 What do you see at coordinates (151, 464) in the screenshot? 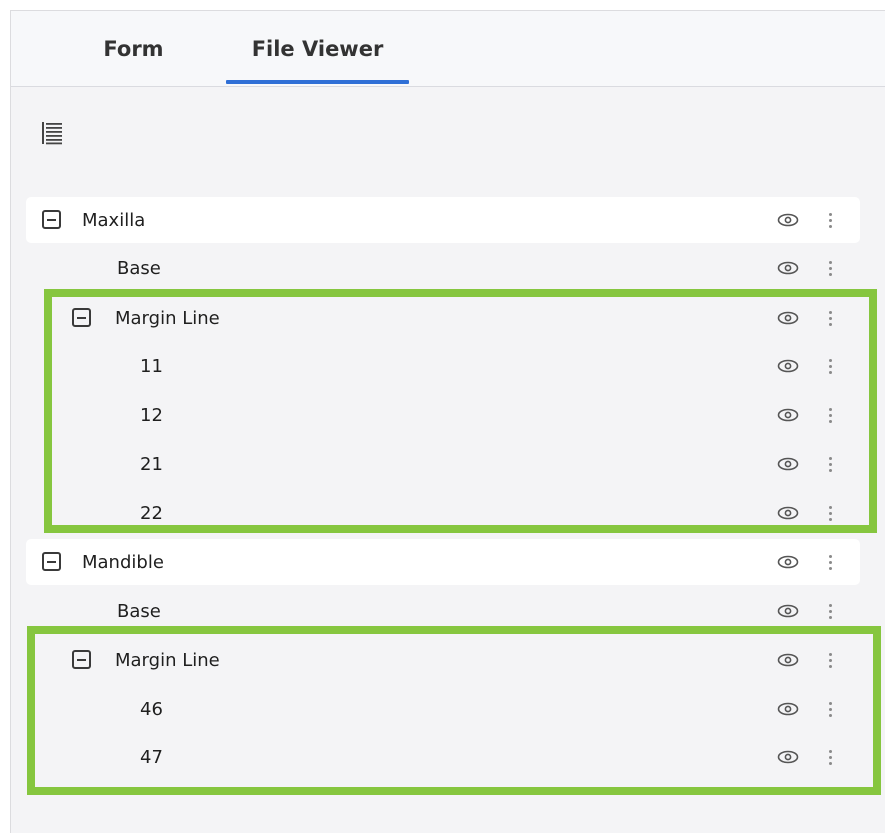
I see `tree-label-tooth: 21` at bounding box center [151, 464].